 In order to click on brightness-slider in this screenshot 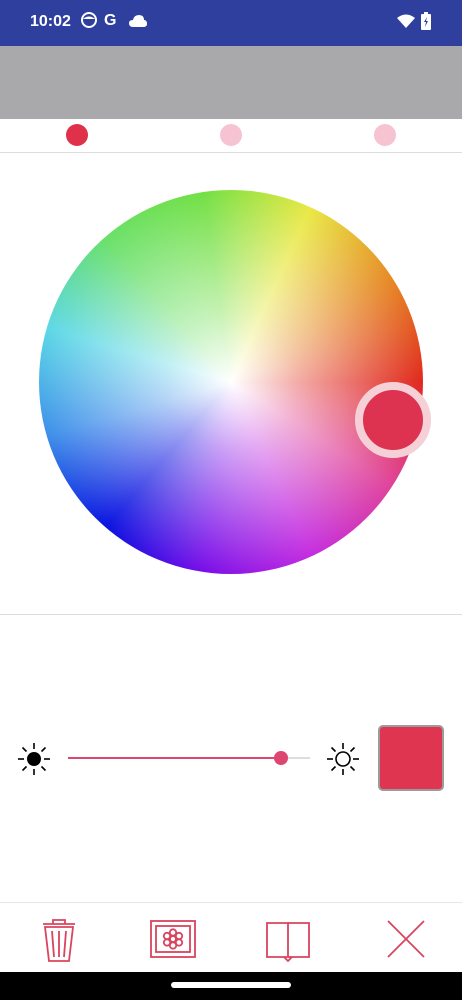, I will do `click(189, 758)`.